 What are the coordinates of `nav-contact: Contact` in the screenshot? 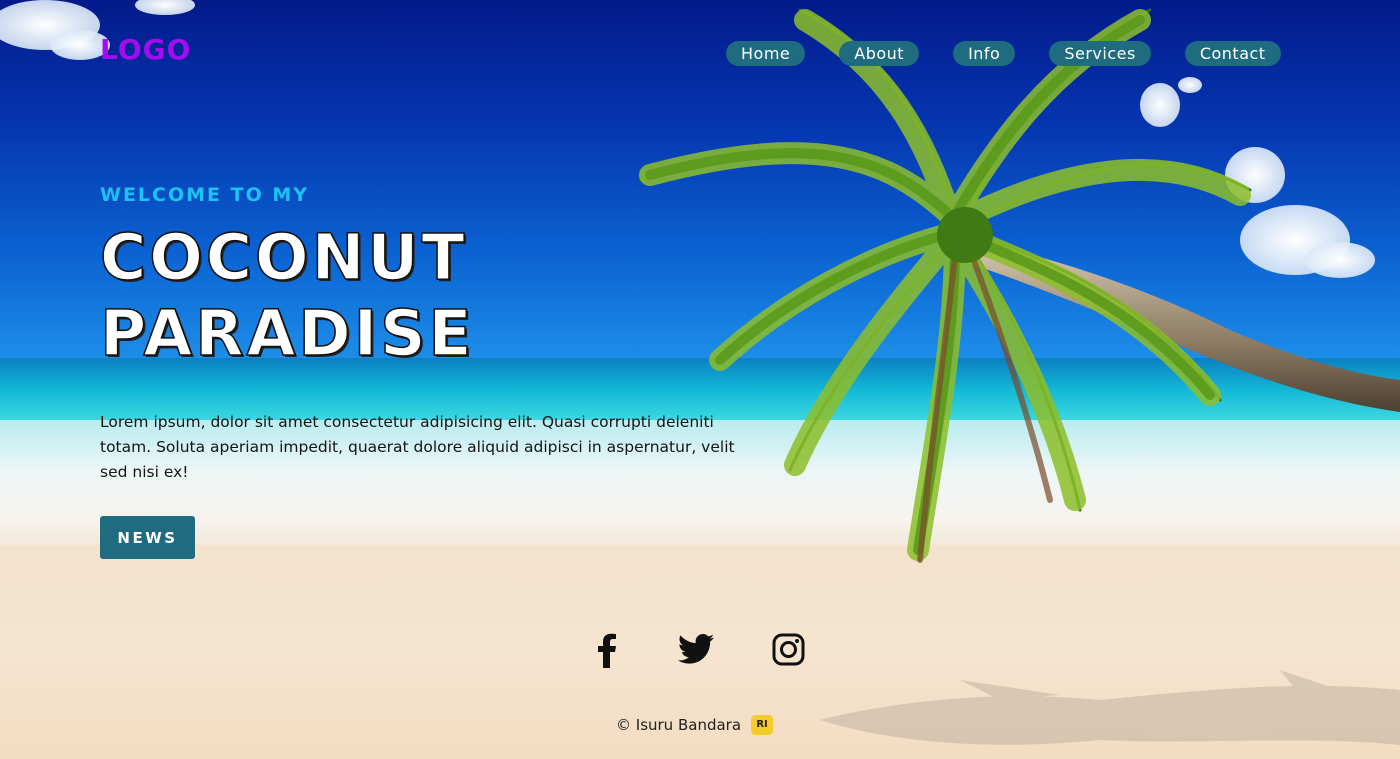 It's located at (1232, 53).